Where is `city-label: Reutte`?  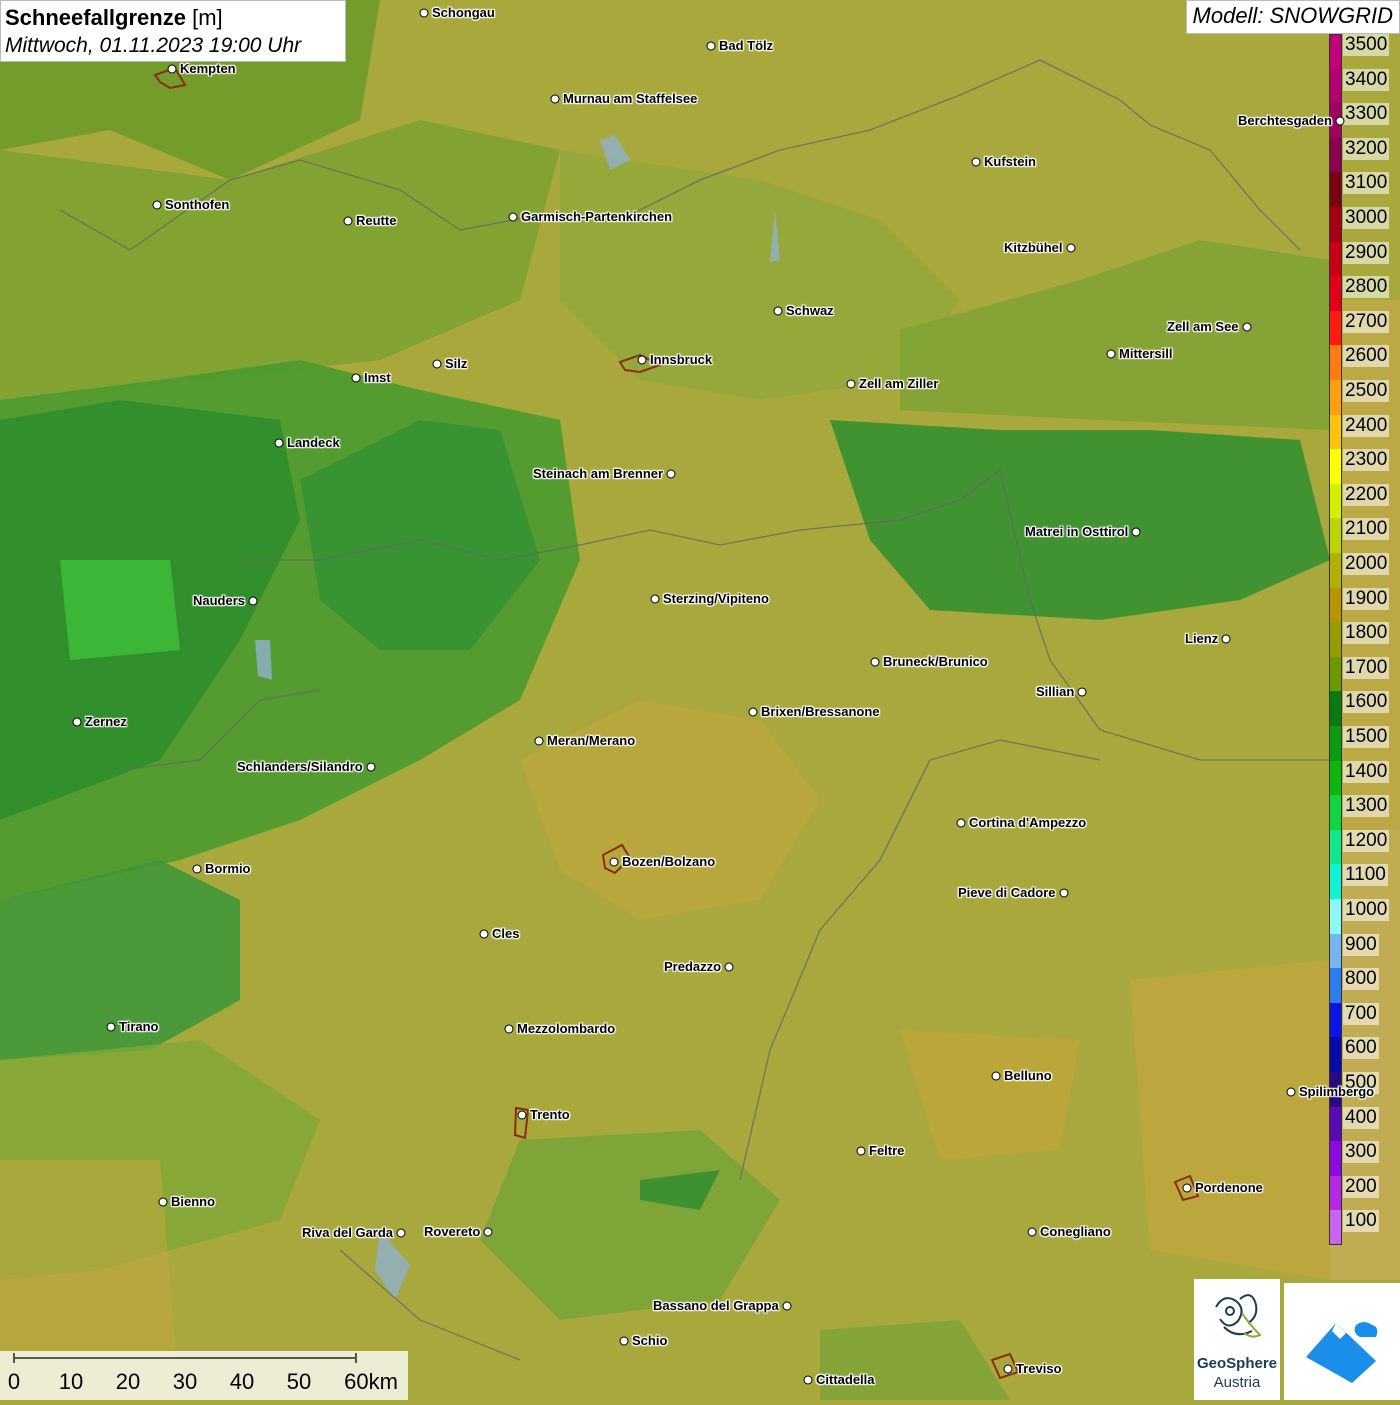 city-label: Reutte is located at coordinates (376, 221).